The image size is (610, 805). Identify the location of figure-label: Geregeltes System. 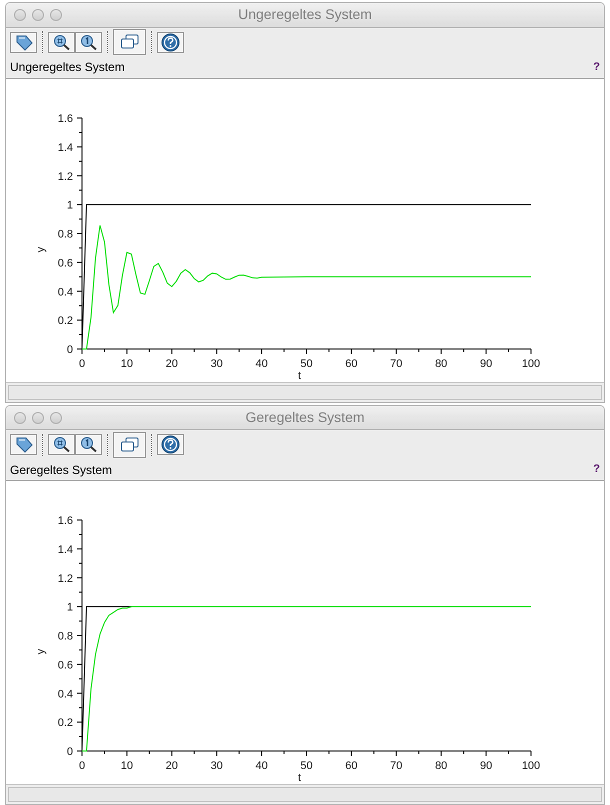
(61, 470).